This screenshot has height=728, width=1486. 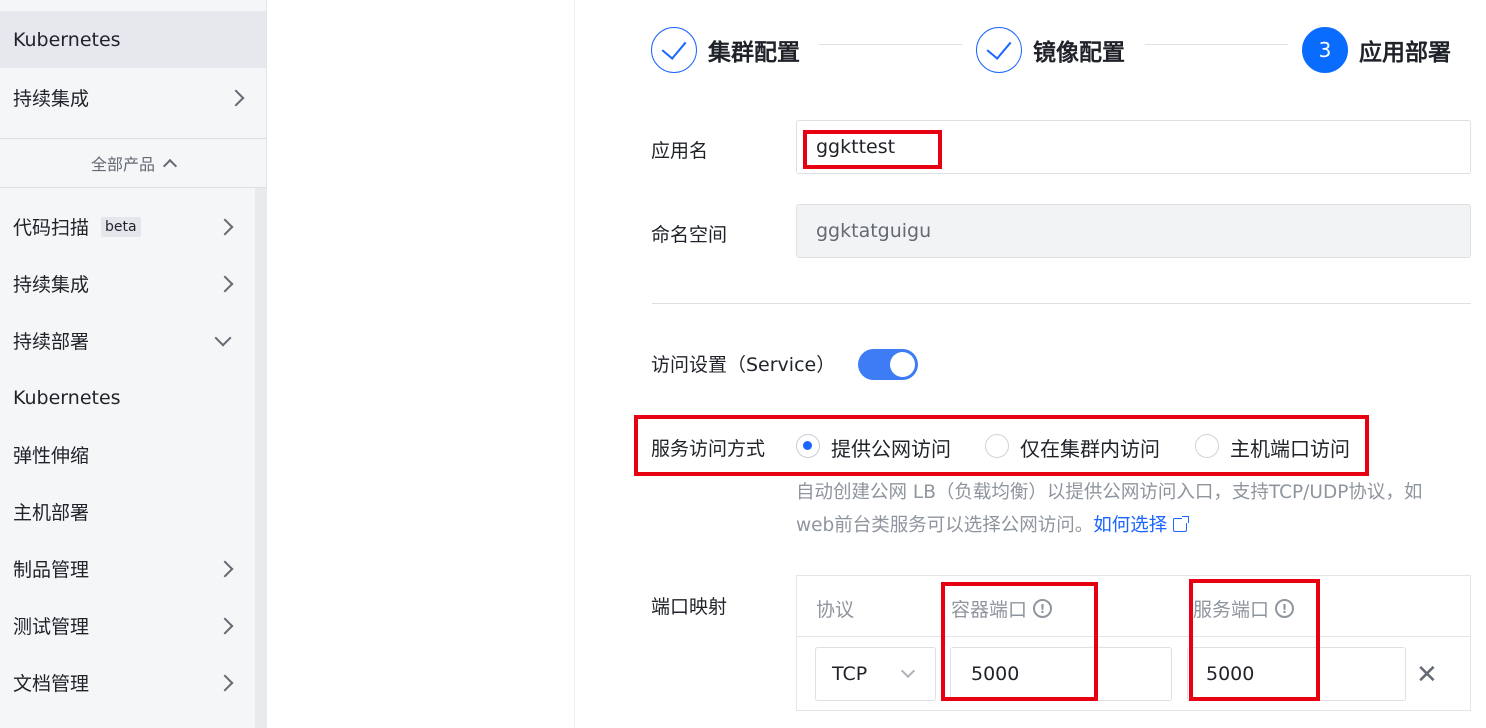 What do you see at coordinates (121, 226) in the screenshot?
I see `beta-badge: beta` at bounding box center [121, 226].